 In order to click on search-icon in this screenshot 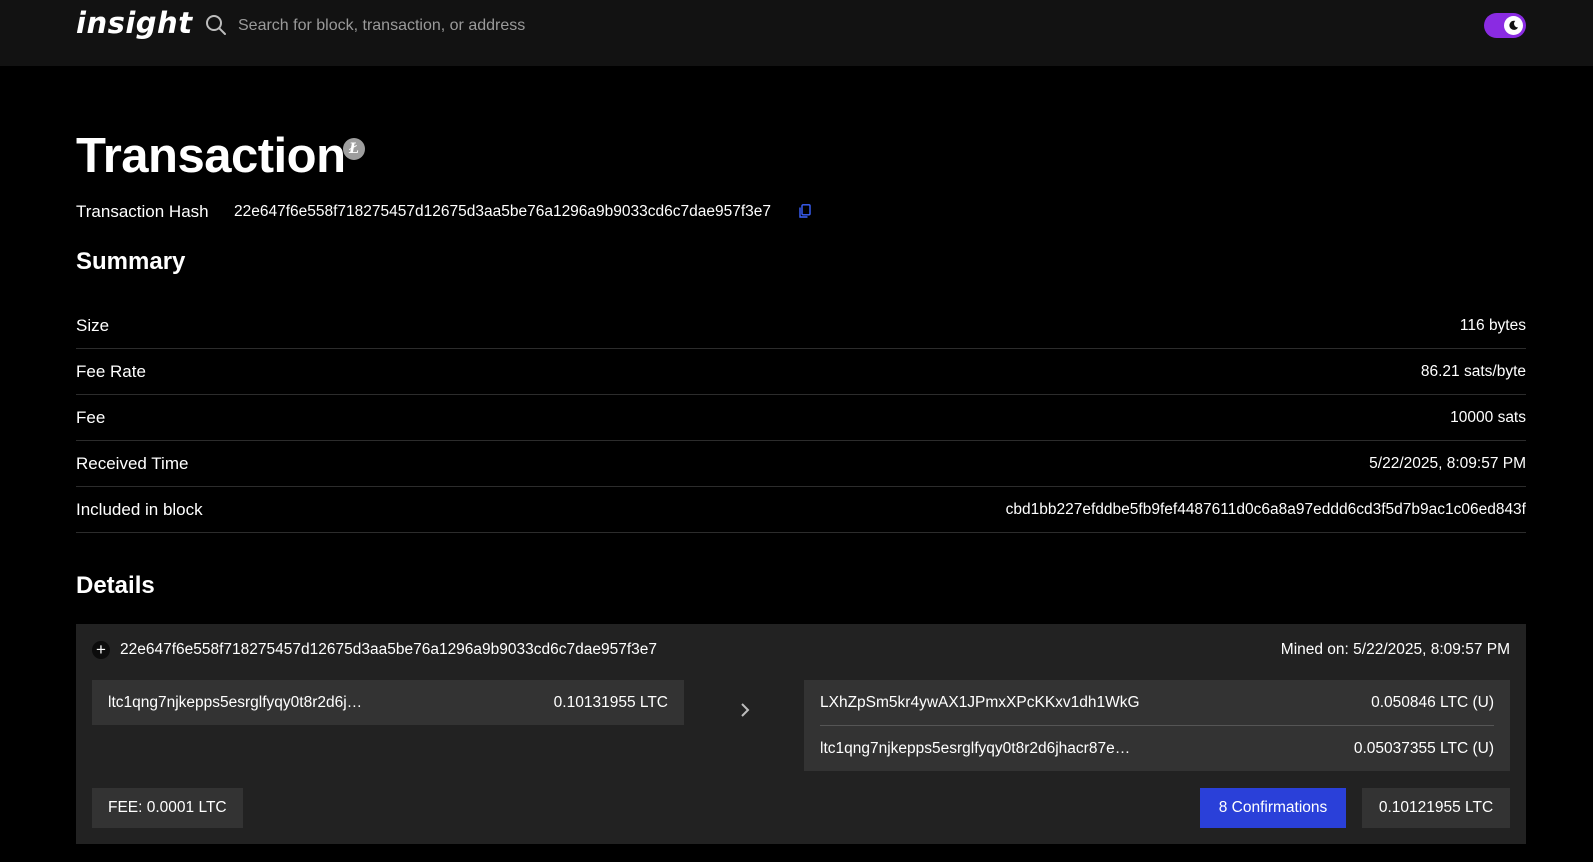, I will do `click(216, 25)`.